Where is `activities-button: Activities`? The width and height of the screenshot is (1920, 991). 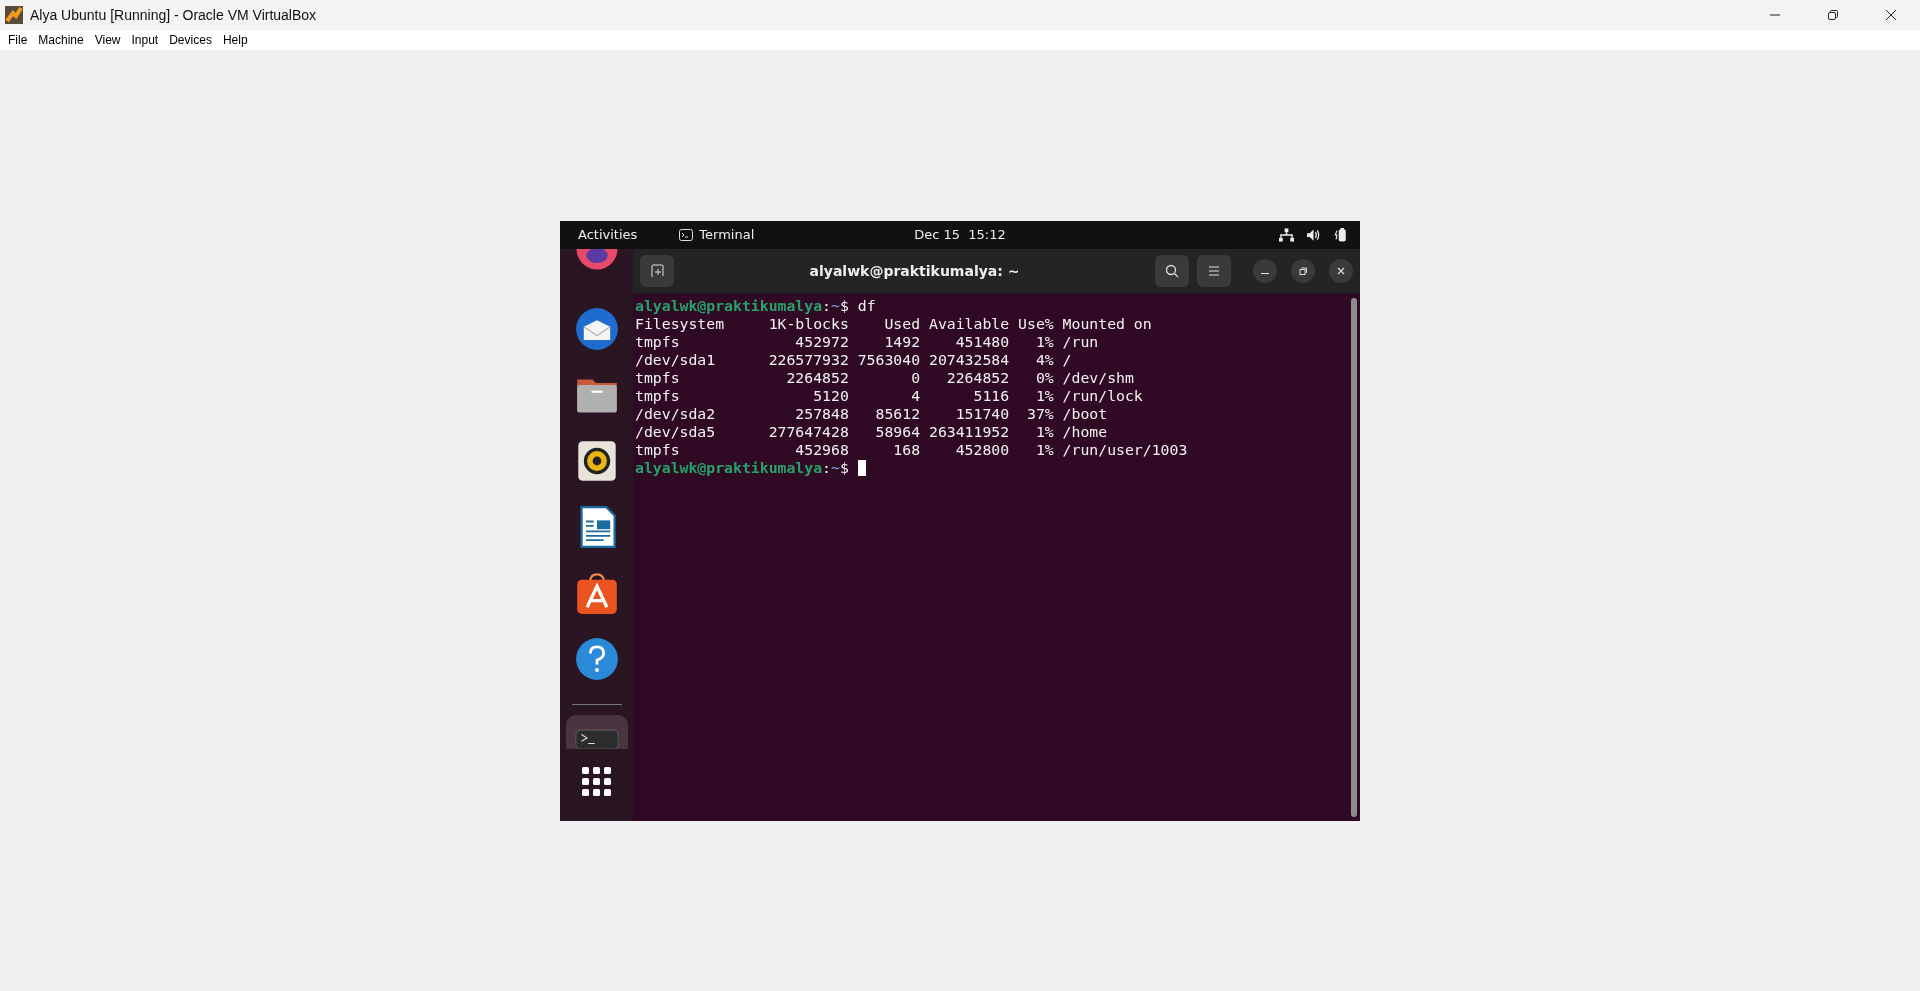 activities-button: Activities is located at coordinates (608, 234).